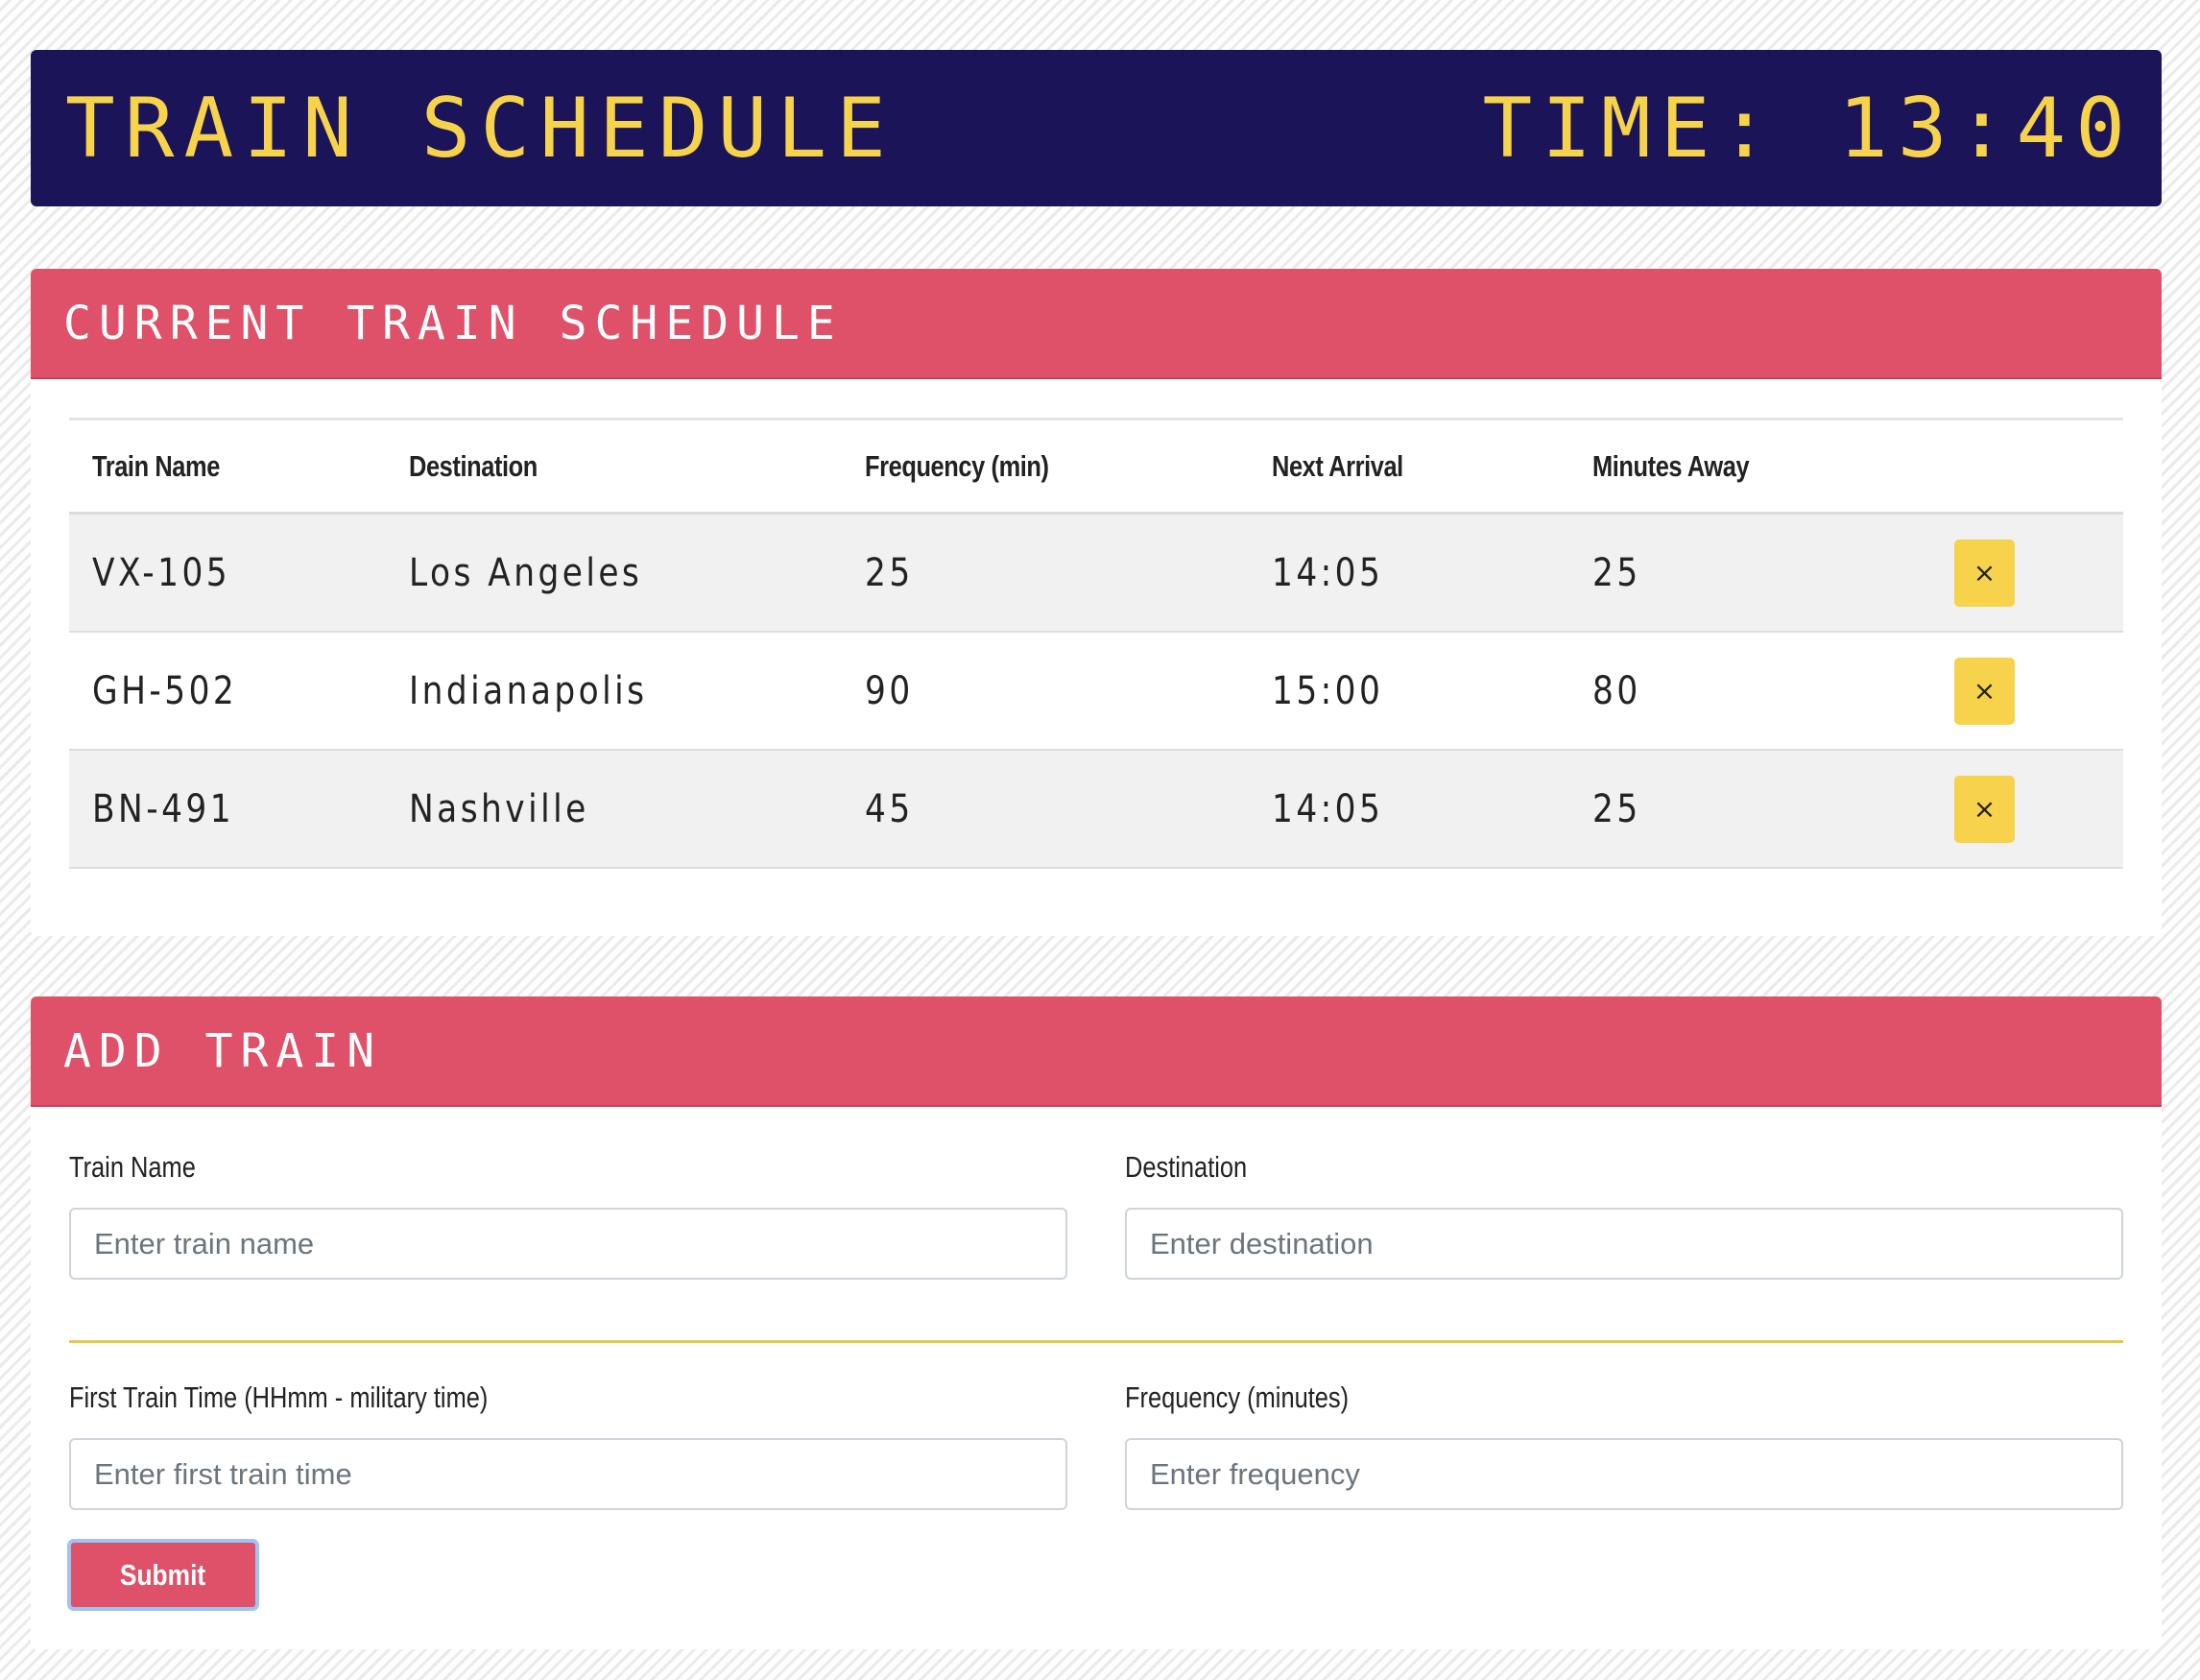 The height and width of the screenshot is (1680, 2200). What do you see at coordinates (1096, 1341) in the screenshot?
I see `form-divider` at bounding box center [1096, 1341].